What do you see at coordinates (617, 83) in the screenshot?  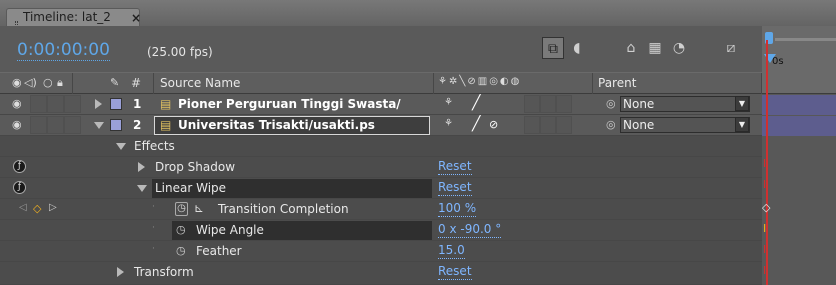 I see `column-parent: Parent` at bounding box center [617, 83].